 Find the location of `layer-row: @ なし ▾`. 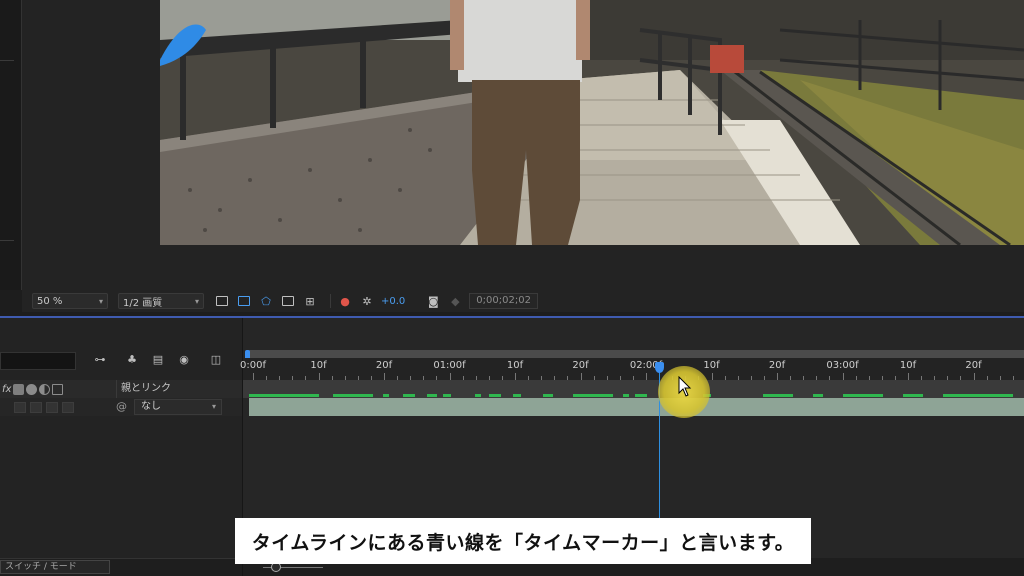

layer-row: @ なし ▾ is located at coordinates (121, 407).